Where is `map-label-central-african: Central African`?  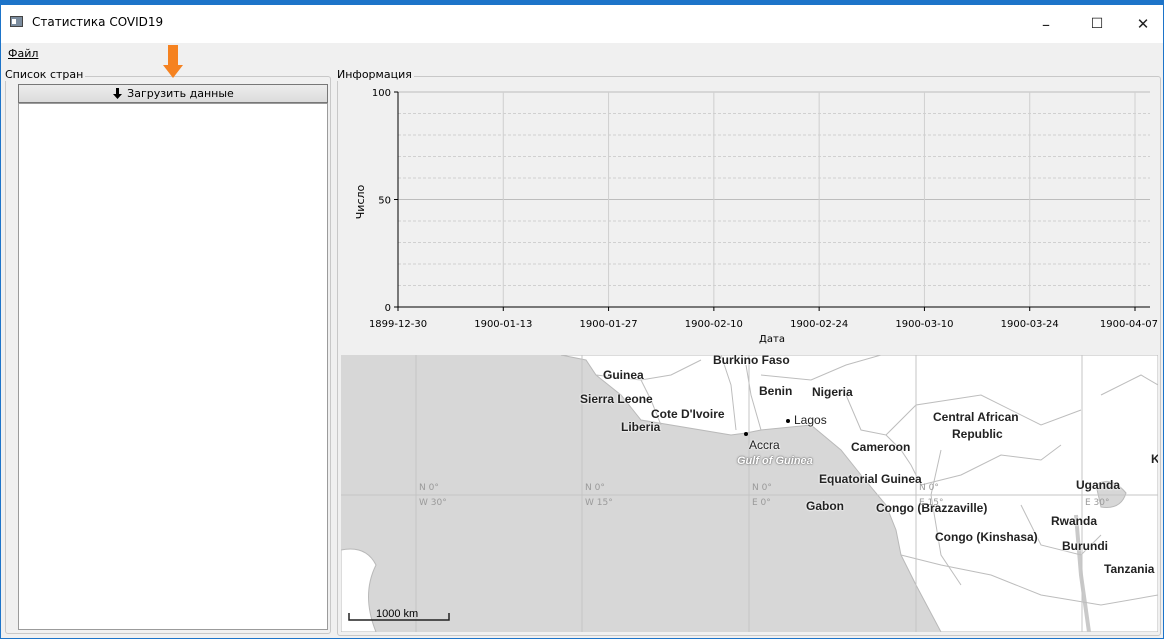 map-label-central-african: Central African is located at coordinates (976, 417).